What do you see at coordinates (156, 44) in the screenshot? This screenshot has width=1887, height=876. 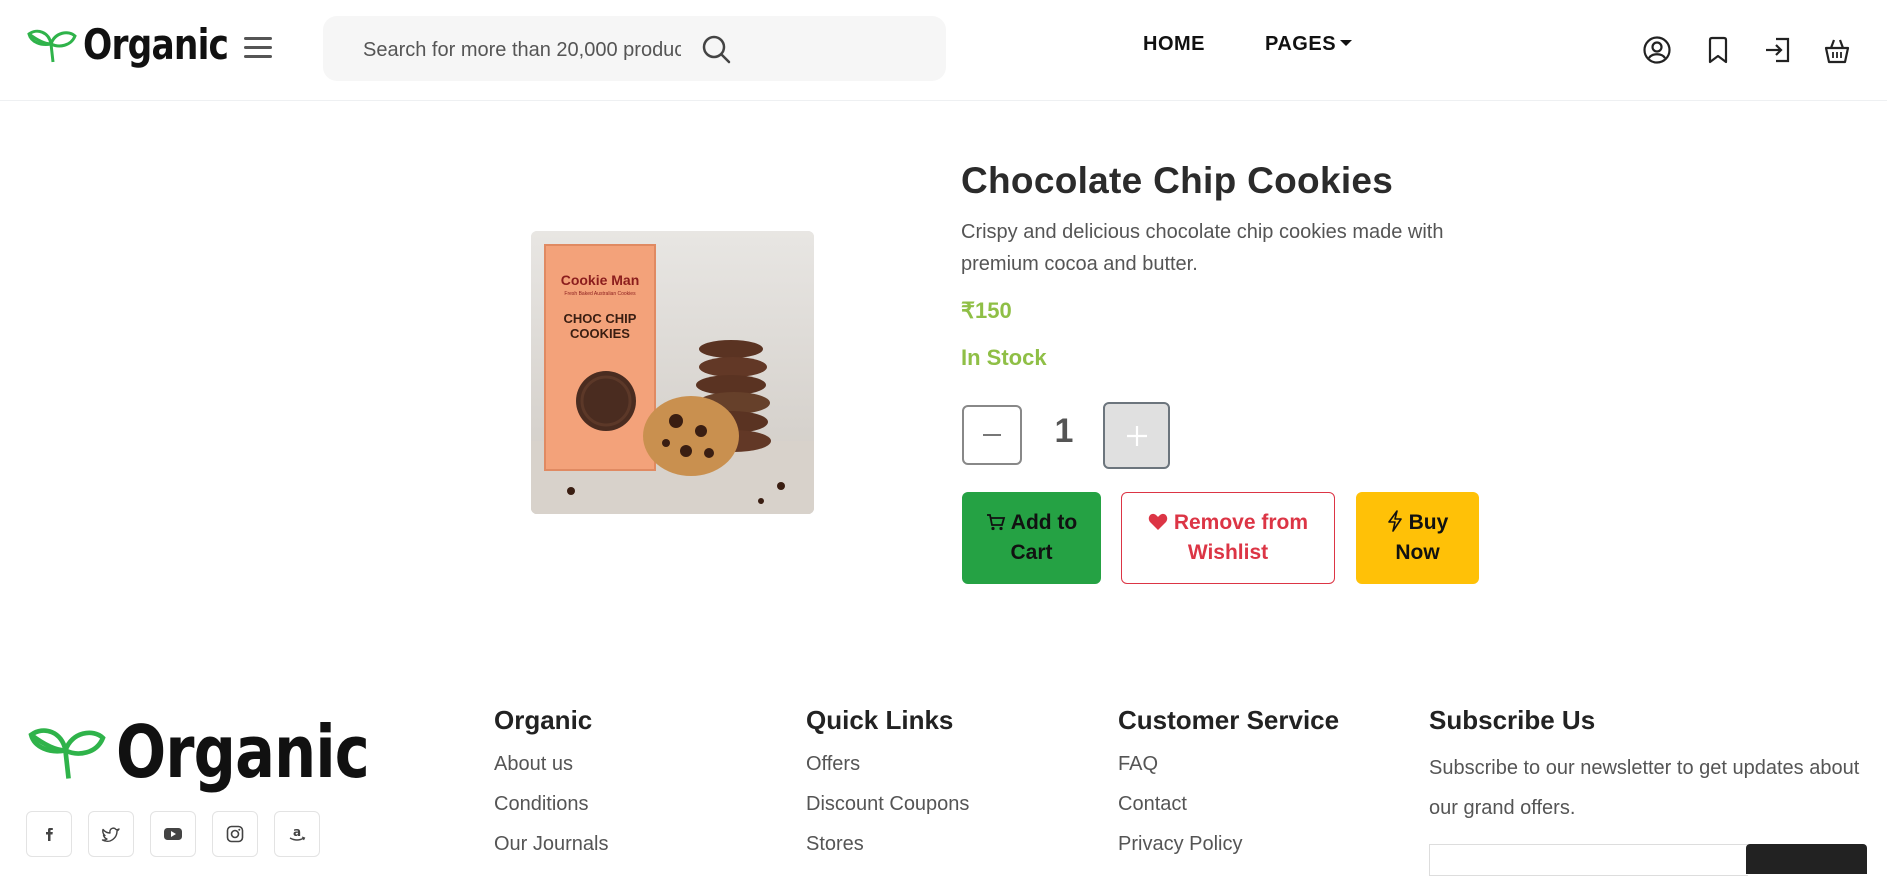 I see `logo-text: Organic` at bounding box center [156, 44].